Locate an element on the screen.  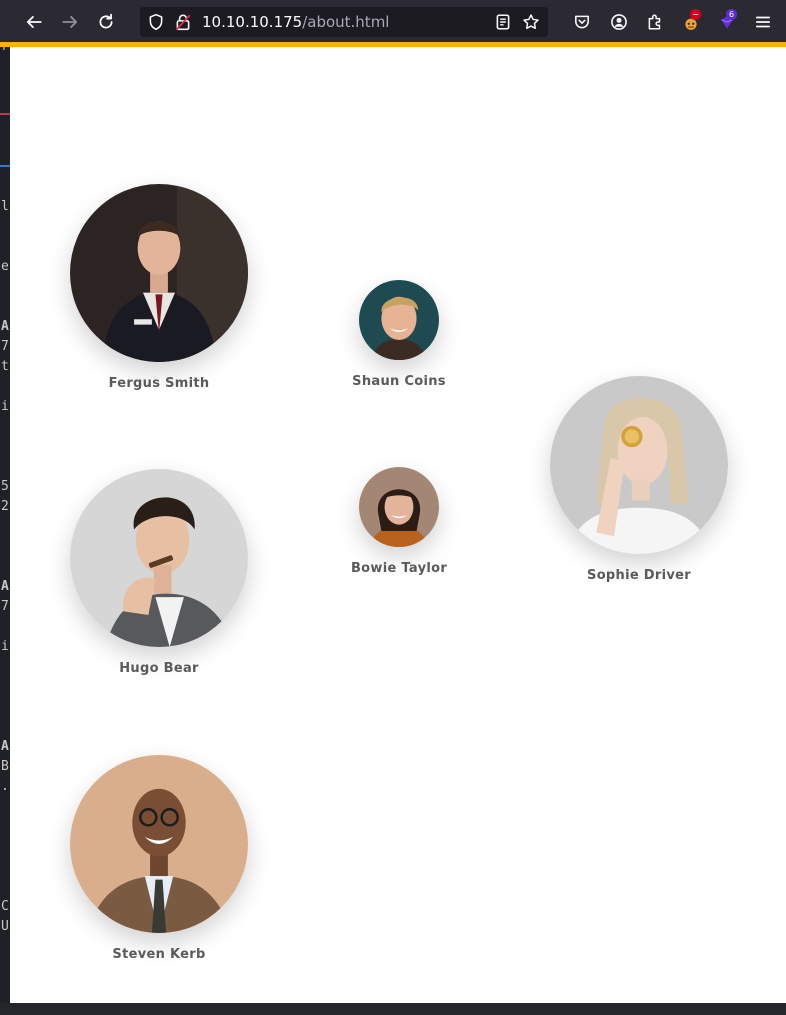
terminal-text: B is located at coordinates (5, 766).